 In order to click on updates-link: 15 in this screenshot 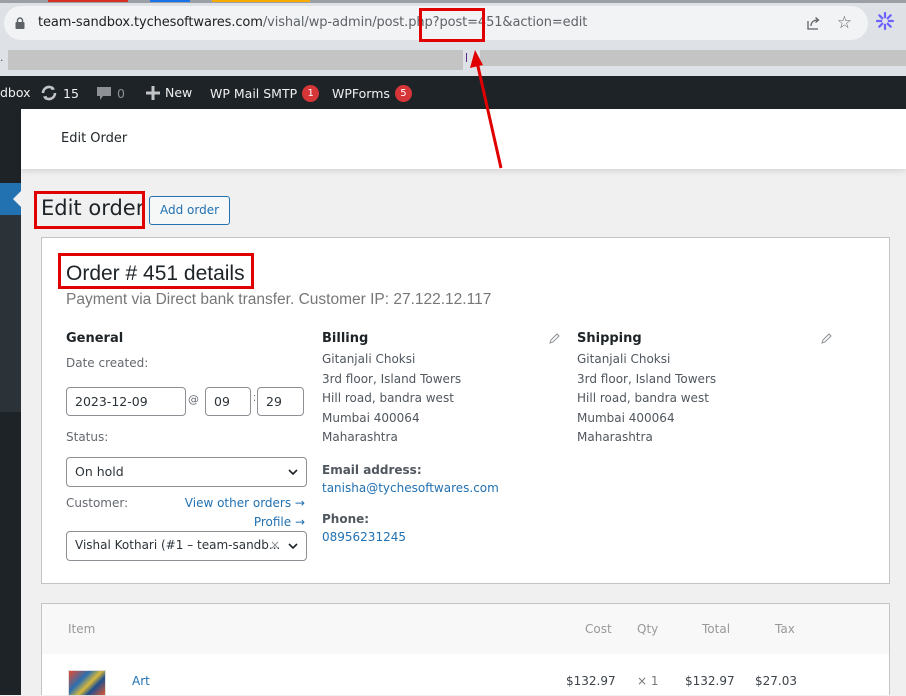, I will do `click(59, 93)`.